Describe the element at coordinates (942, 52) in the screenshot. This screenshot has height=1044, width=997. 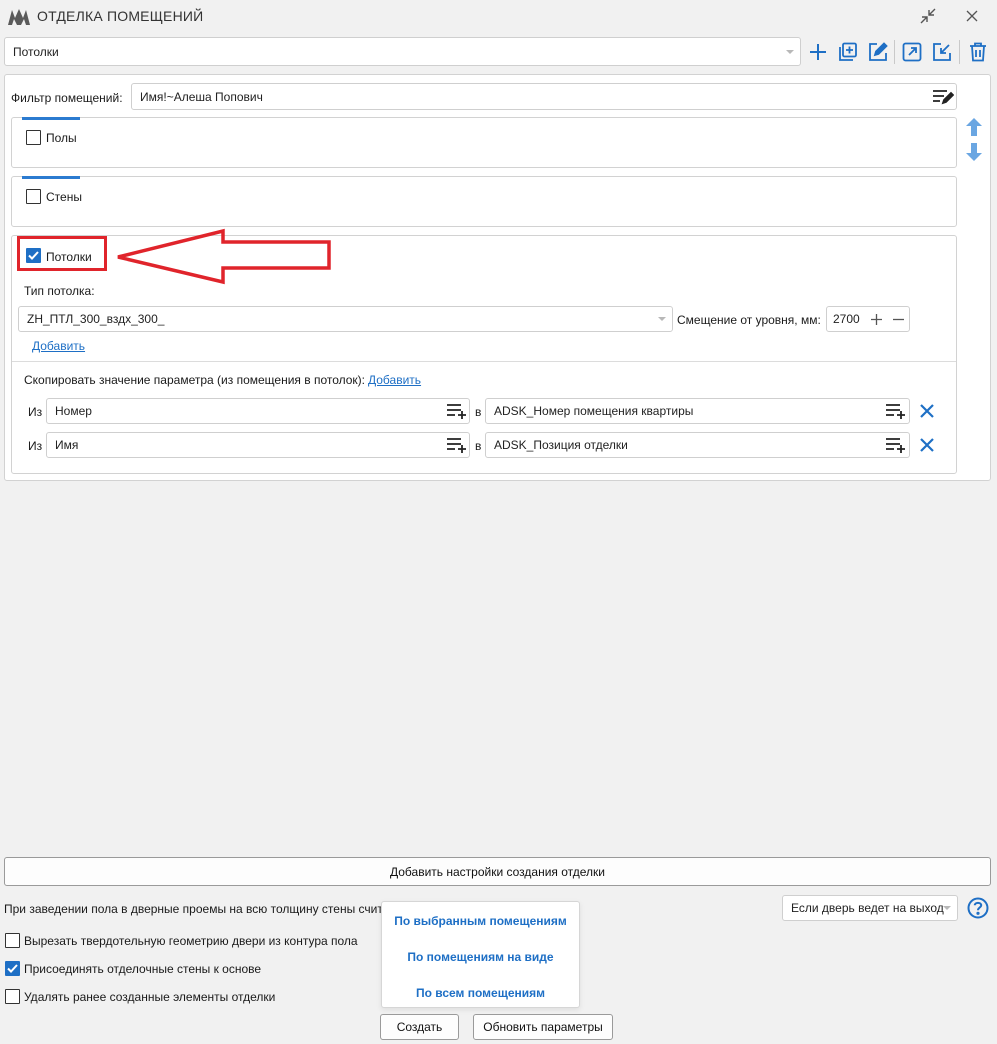
I see `import-profile-button` at that location.